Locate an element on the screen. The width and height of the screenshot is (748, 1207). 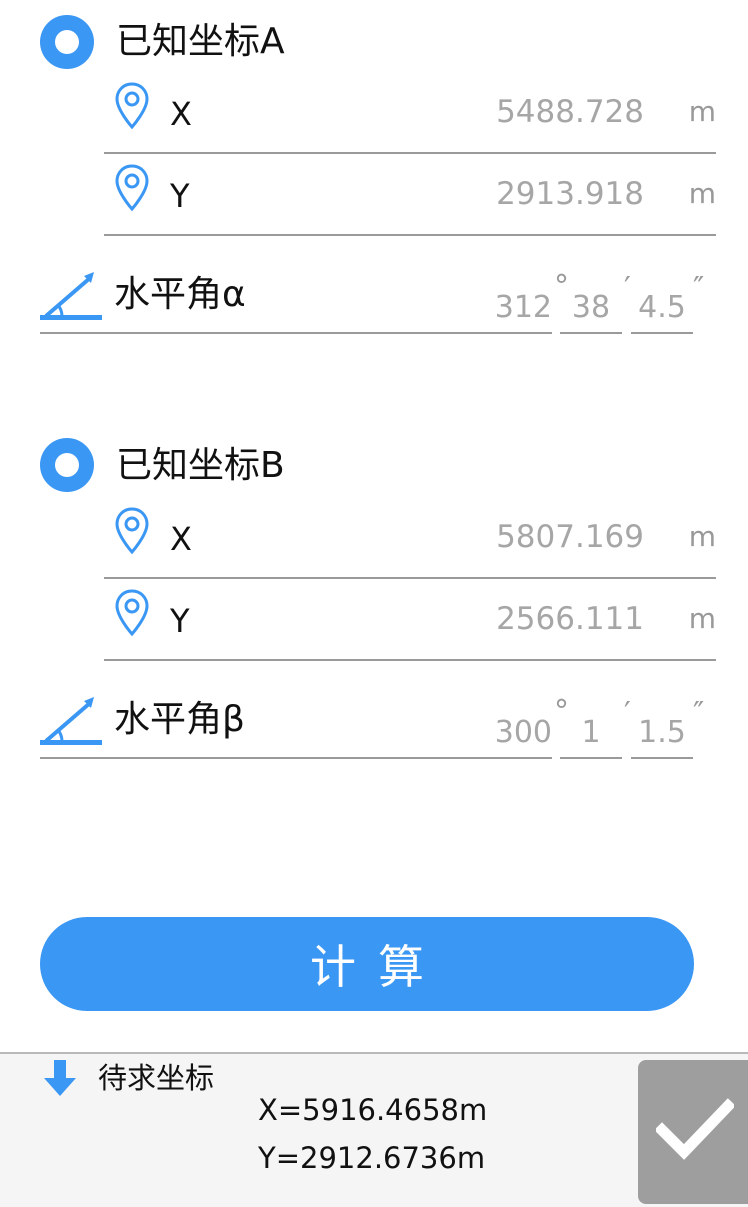
coord-row-b-y: Y m is located at coordinates (410, 620).